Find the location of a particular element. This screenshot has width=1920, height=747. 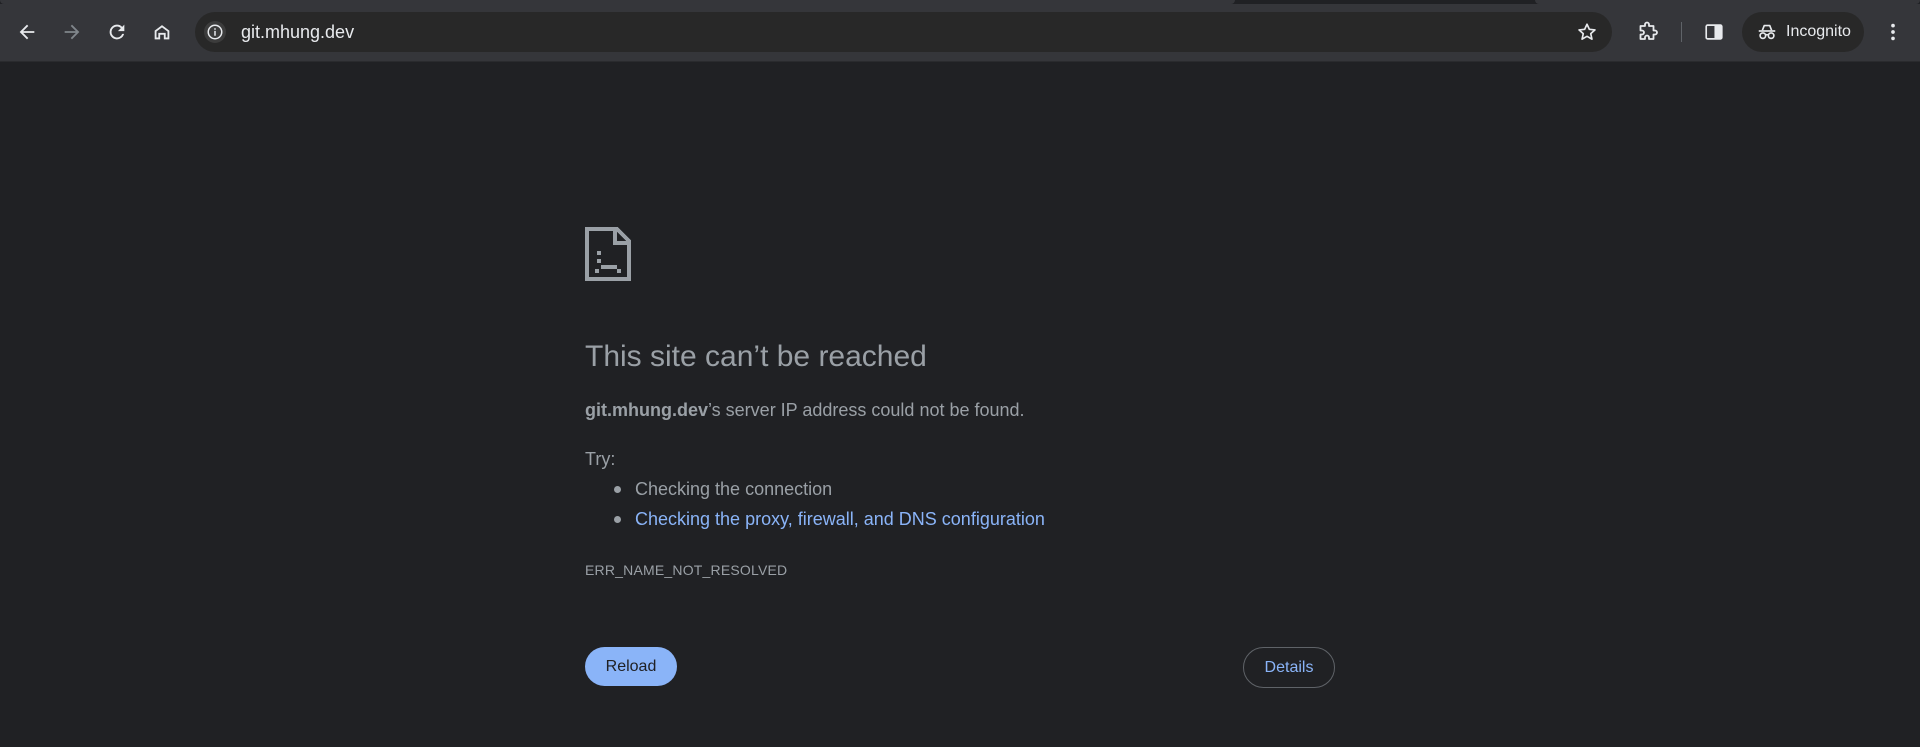

arrow-left-icon is located at coordinates (27, 32).